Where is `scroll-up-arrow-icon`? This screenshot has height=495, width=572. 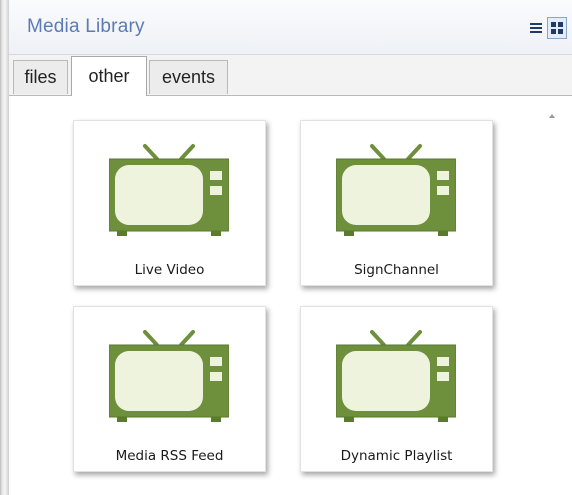
scroll-up-arrow-icon is located at coordinates (552, 116).